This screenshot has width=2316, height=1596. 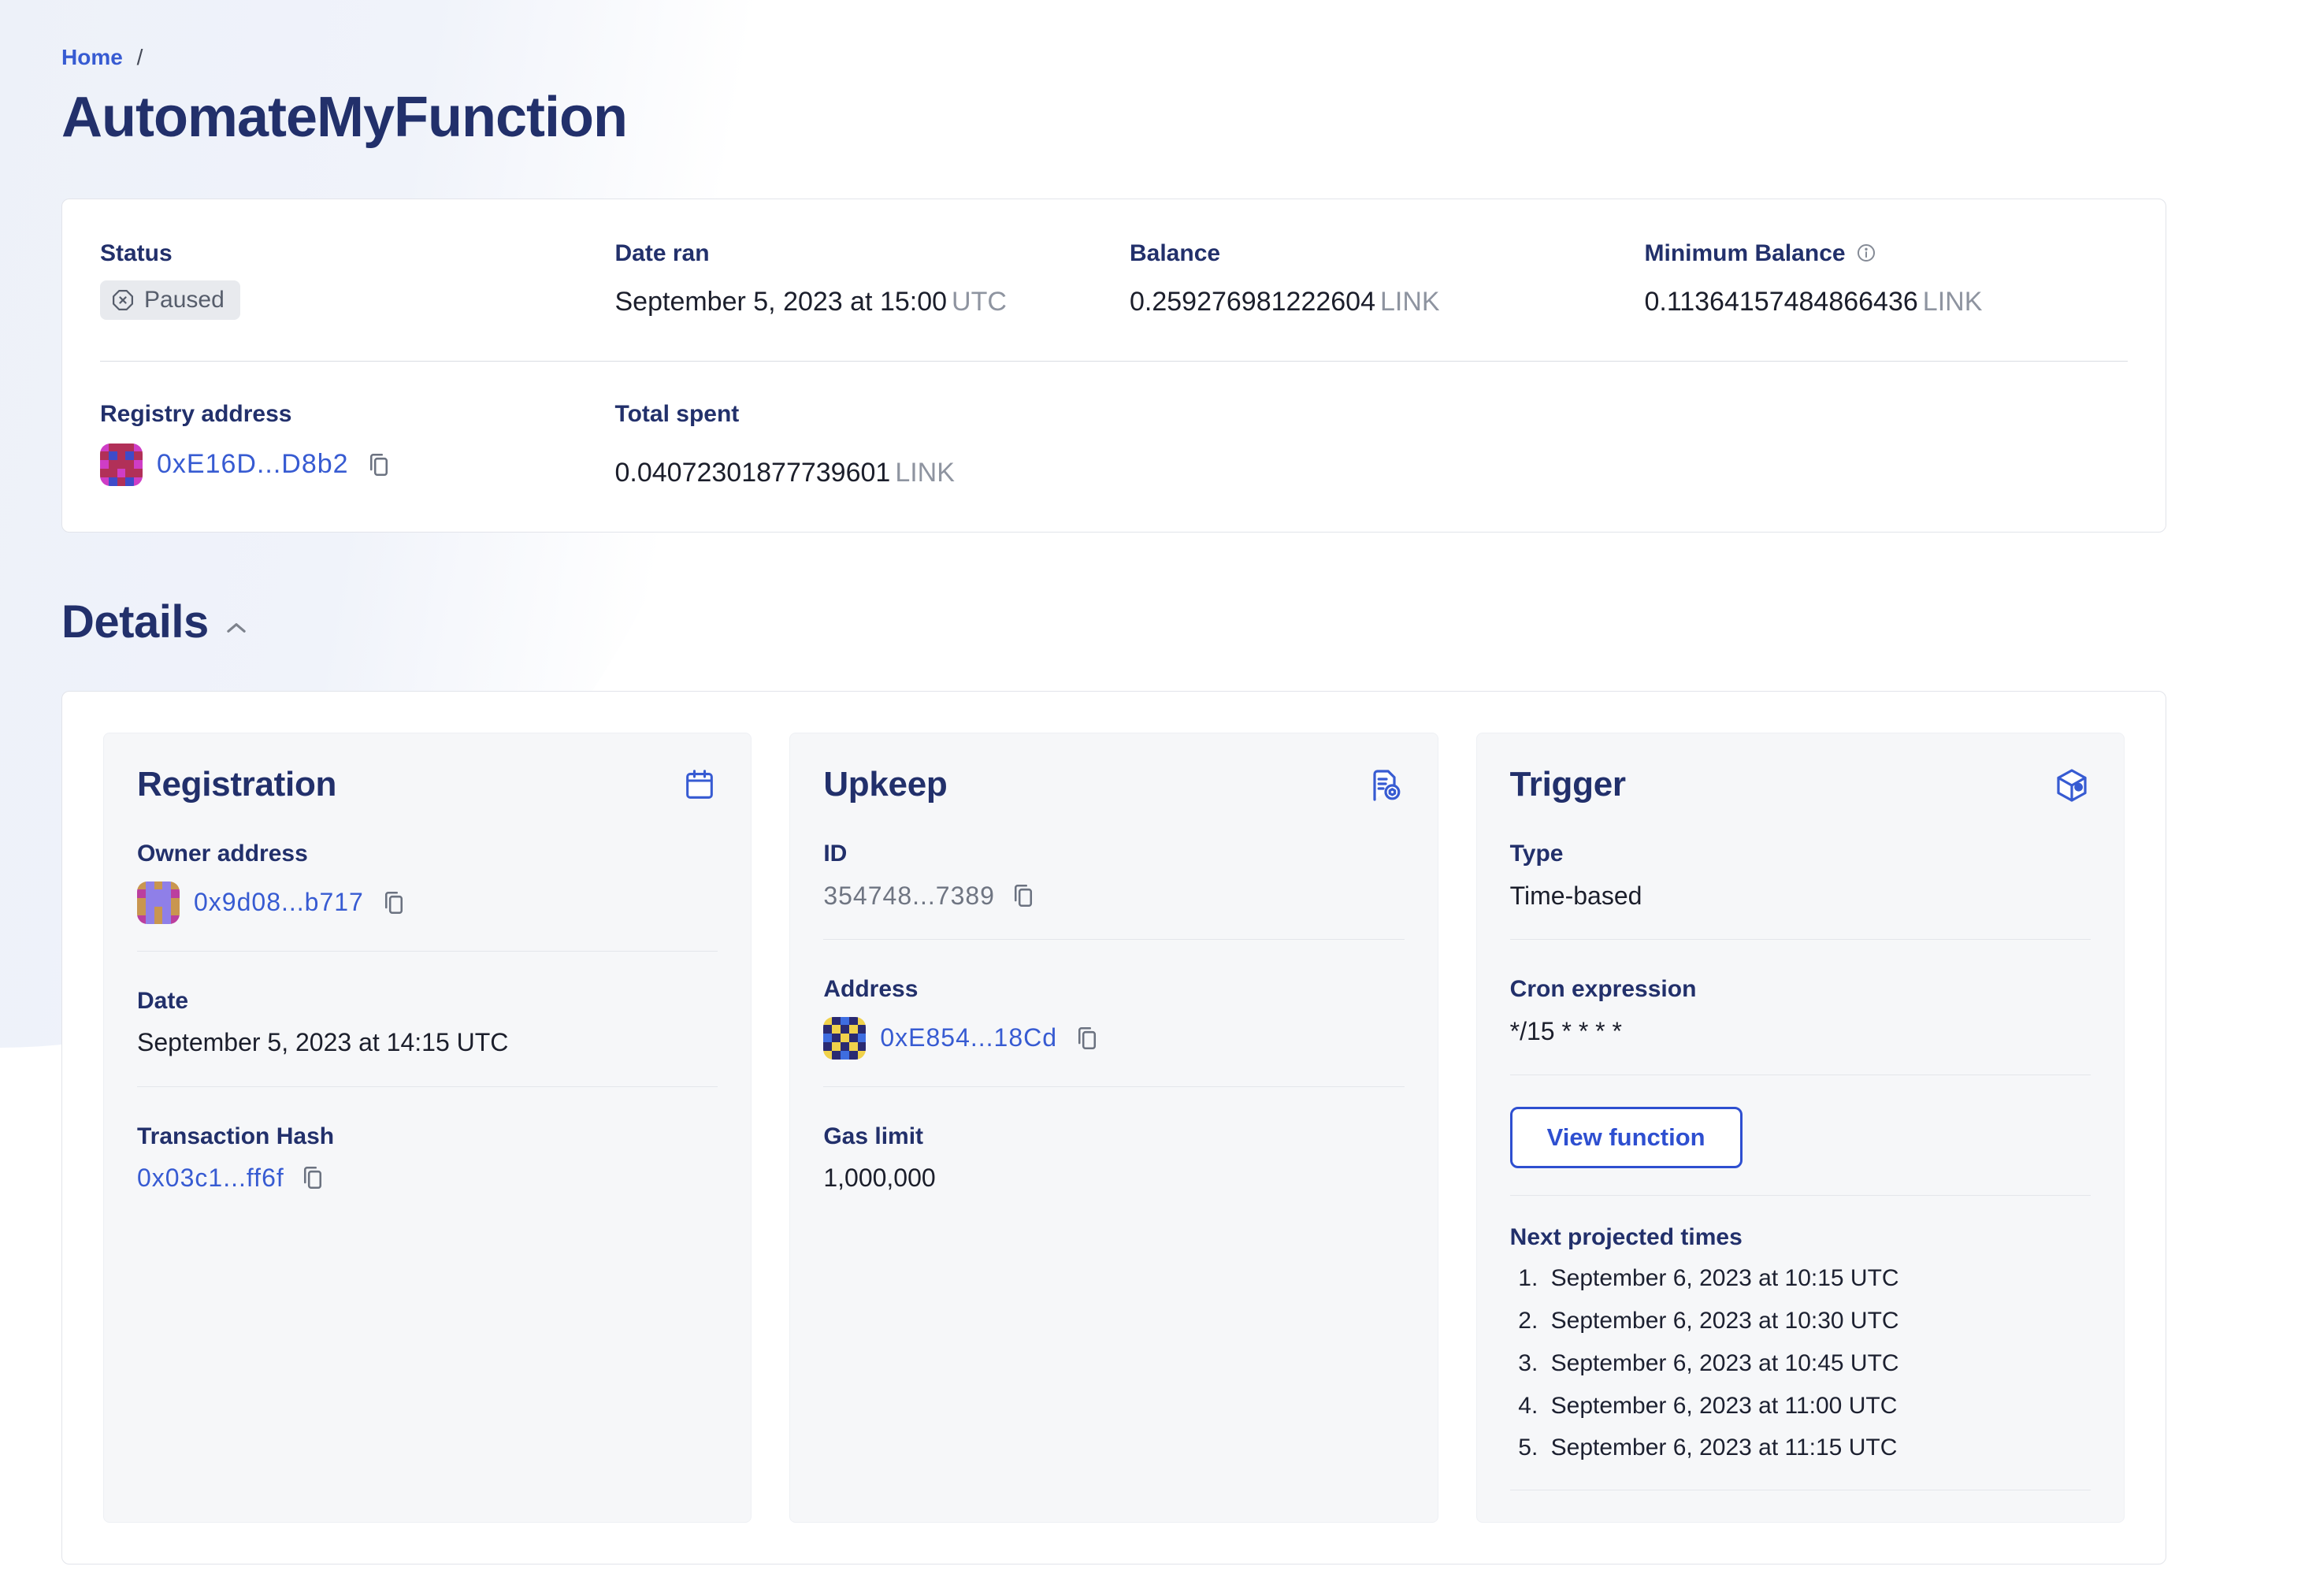 What do you see at coordinates (781, 302) in the screenshot?
I see `date-ran-text: September 5, 2023 at 15:00` at bounding box center [781, 302].